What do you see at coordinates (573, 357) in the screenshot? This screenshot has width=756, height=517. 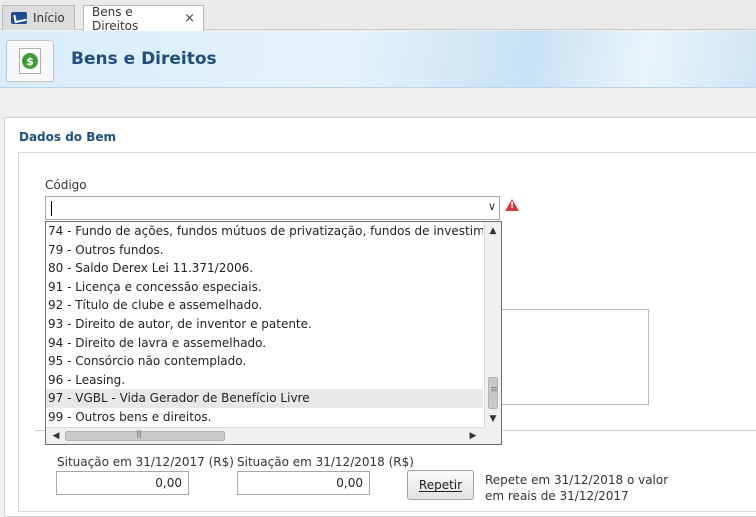 I see `discriminacao-textarea` at bounding box center [573, 357].